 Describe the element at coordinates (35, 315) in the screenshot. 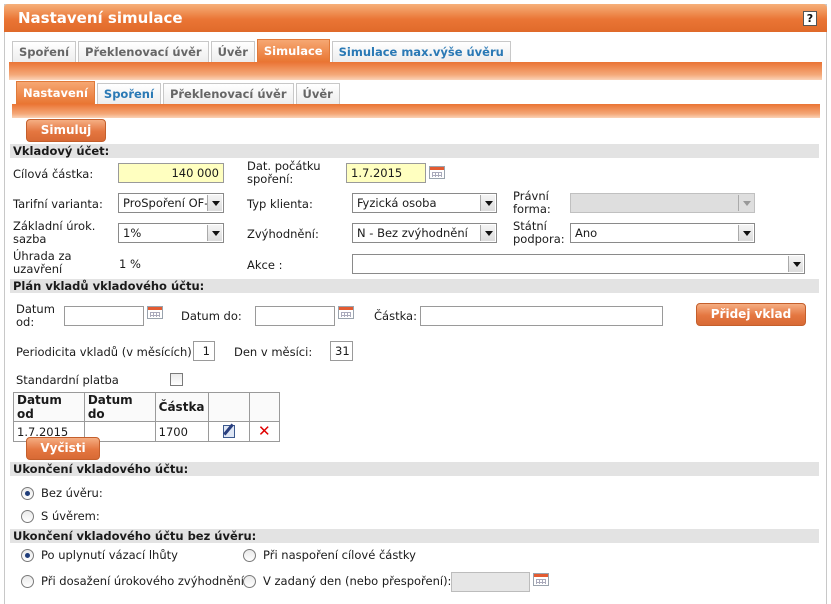

I see `date-from-label: Datum od:` at that location.